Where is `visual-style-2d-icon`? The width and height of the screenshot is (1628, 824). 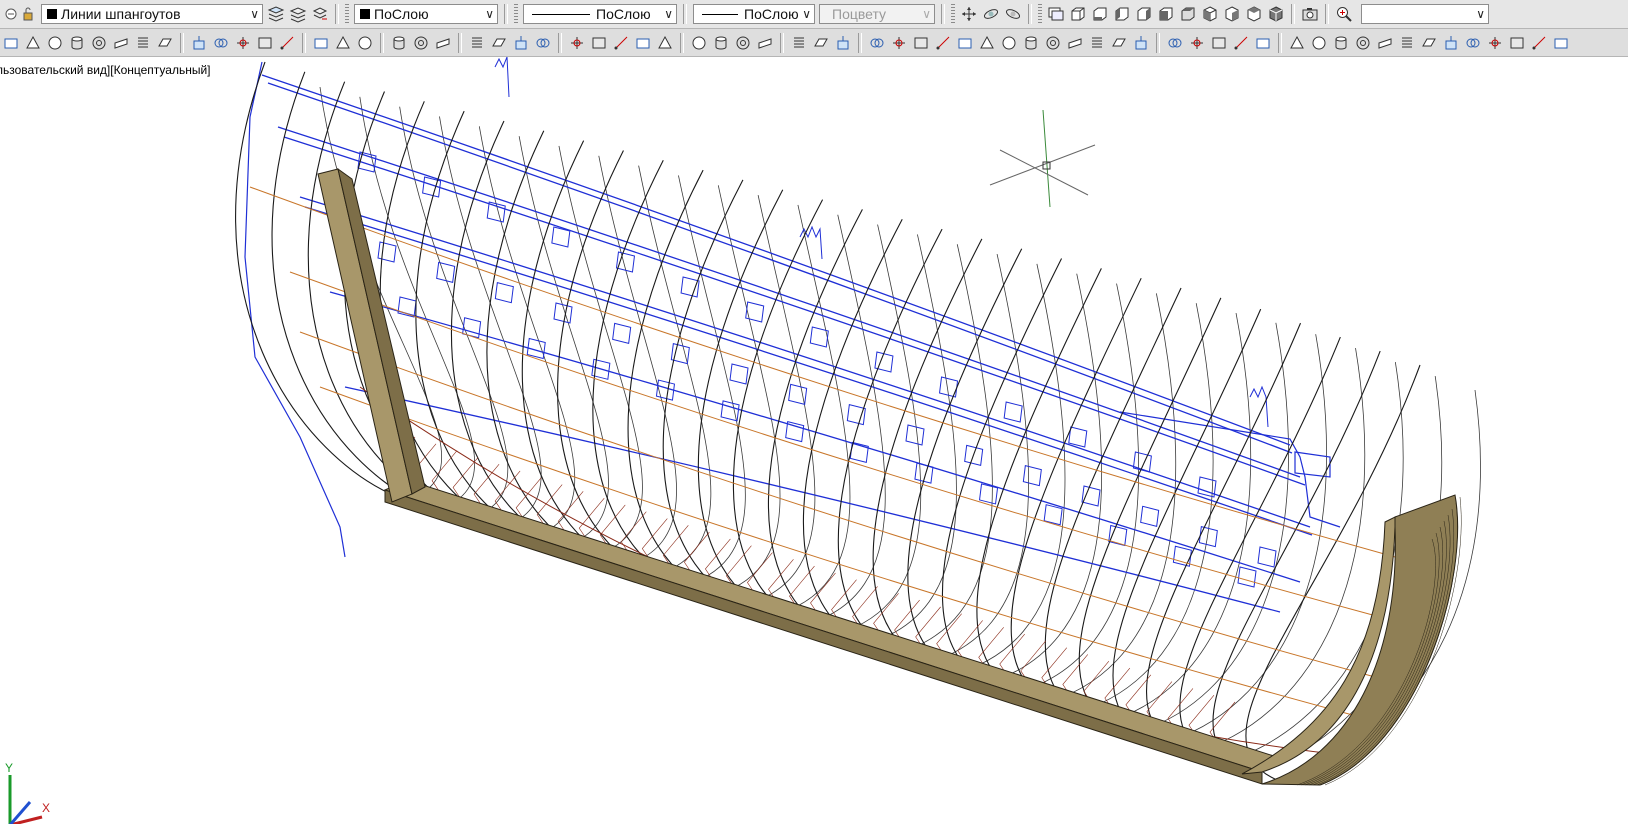 visual-style-2d-icon is located at coordinates (1175, 43).